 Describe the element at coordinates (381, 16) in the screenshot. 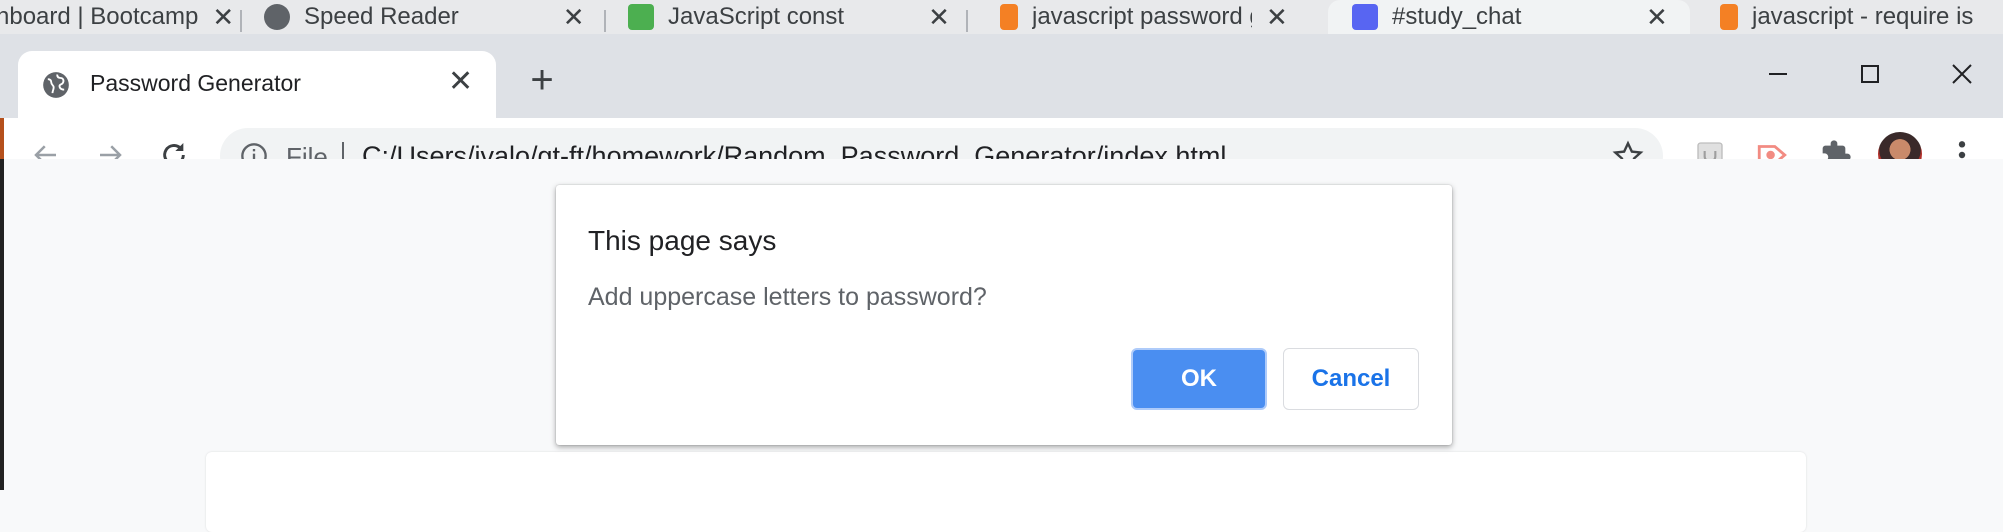

I see `bg-tab-title: Speed Reader` at that location.